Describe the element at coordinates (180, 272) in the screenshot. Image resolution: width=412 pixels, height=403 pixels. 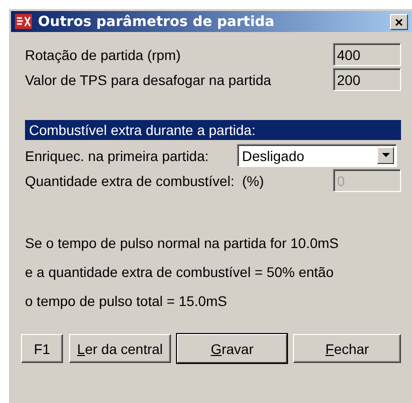
I see `note-text: e a quantidade extra de combustível = 50% então` at that location.